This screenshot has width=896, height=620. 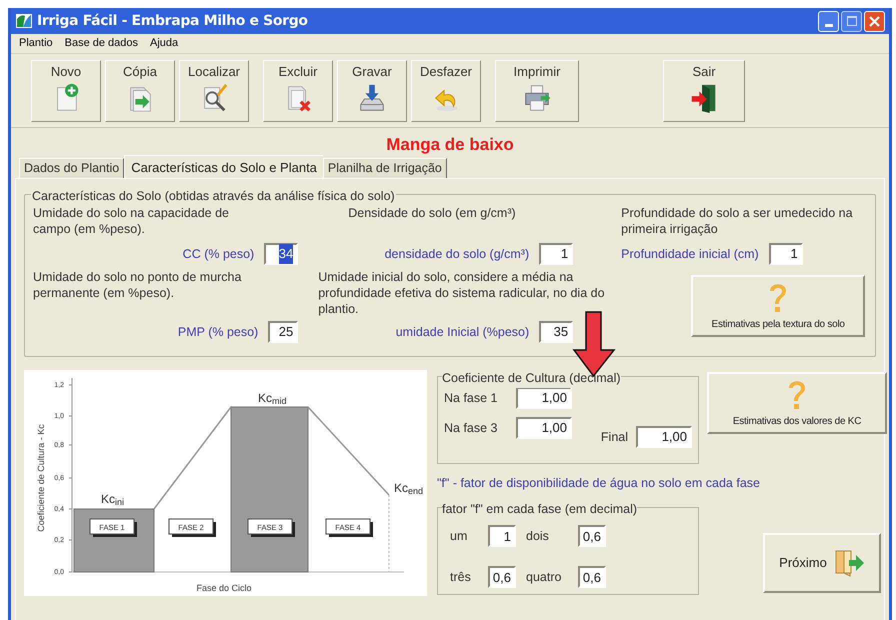 What do you see at coordinates (457, 254) in the screenshot?
I see `field-label: densidade do solo (g/cm³)` at bounding box center [457, 254].